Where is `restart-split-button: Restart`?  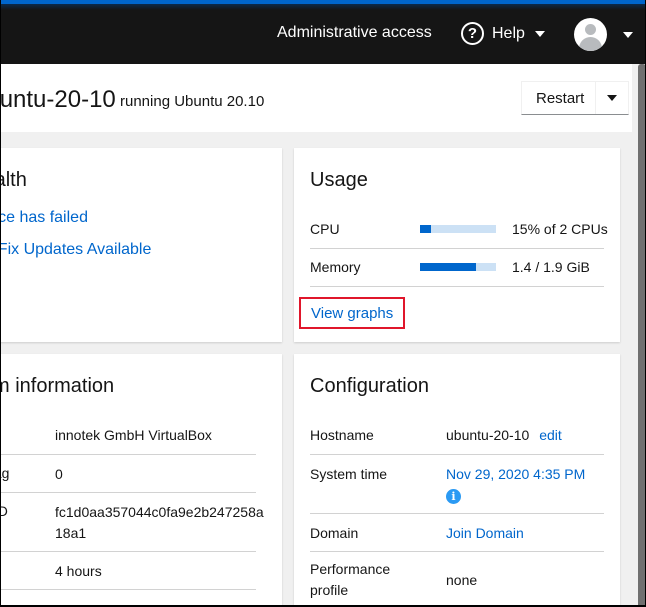
restart-split-button: Restart is located at coordinates (575, 98).